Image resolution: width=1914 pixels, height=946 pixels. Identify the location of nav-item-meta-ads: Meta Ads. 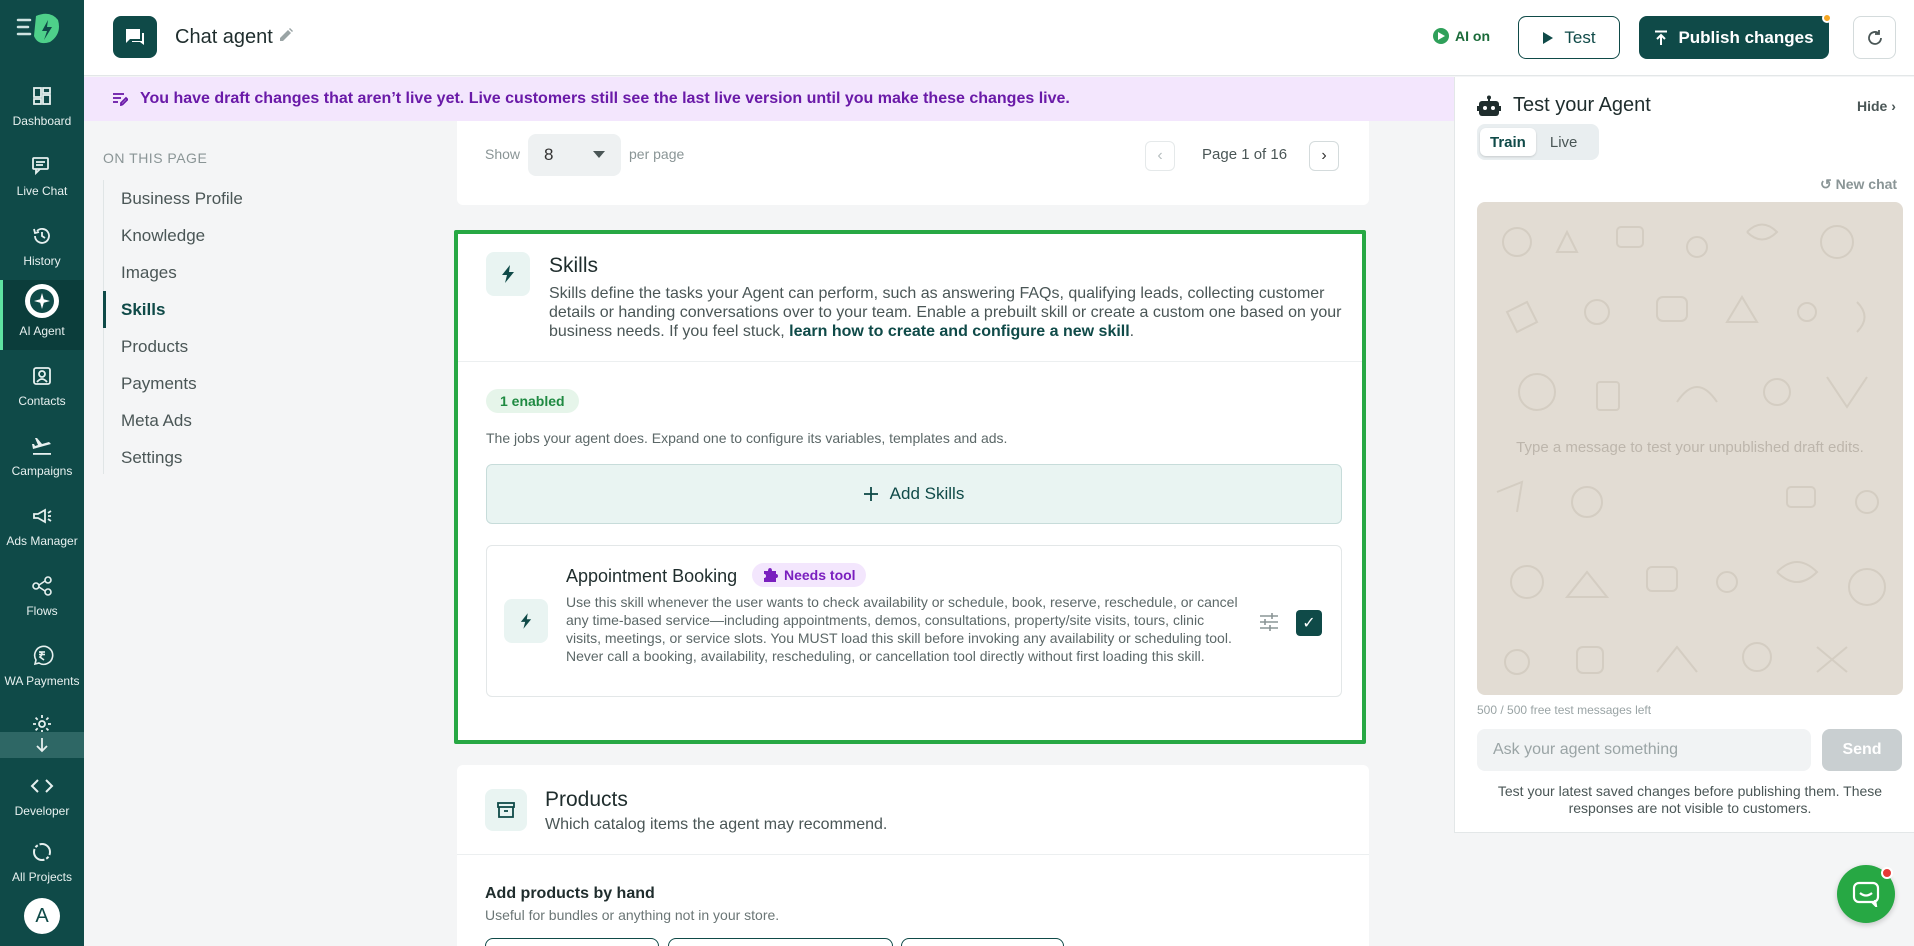
(253, 420).